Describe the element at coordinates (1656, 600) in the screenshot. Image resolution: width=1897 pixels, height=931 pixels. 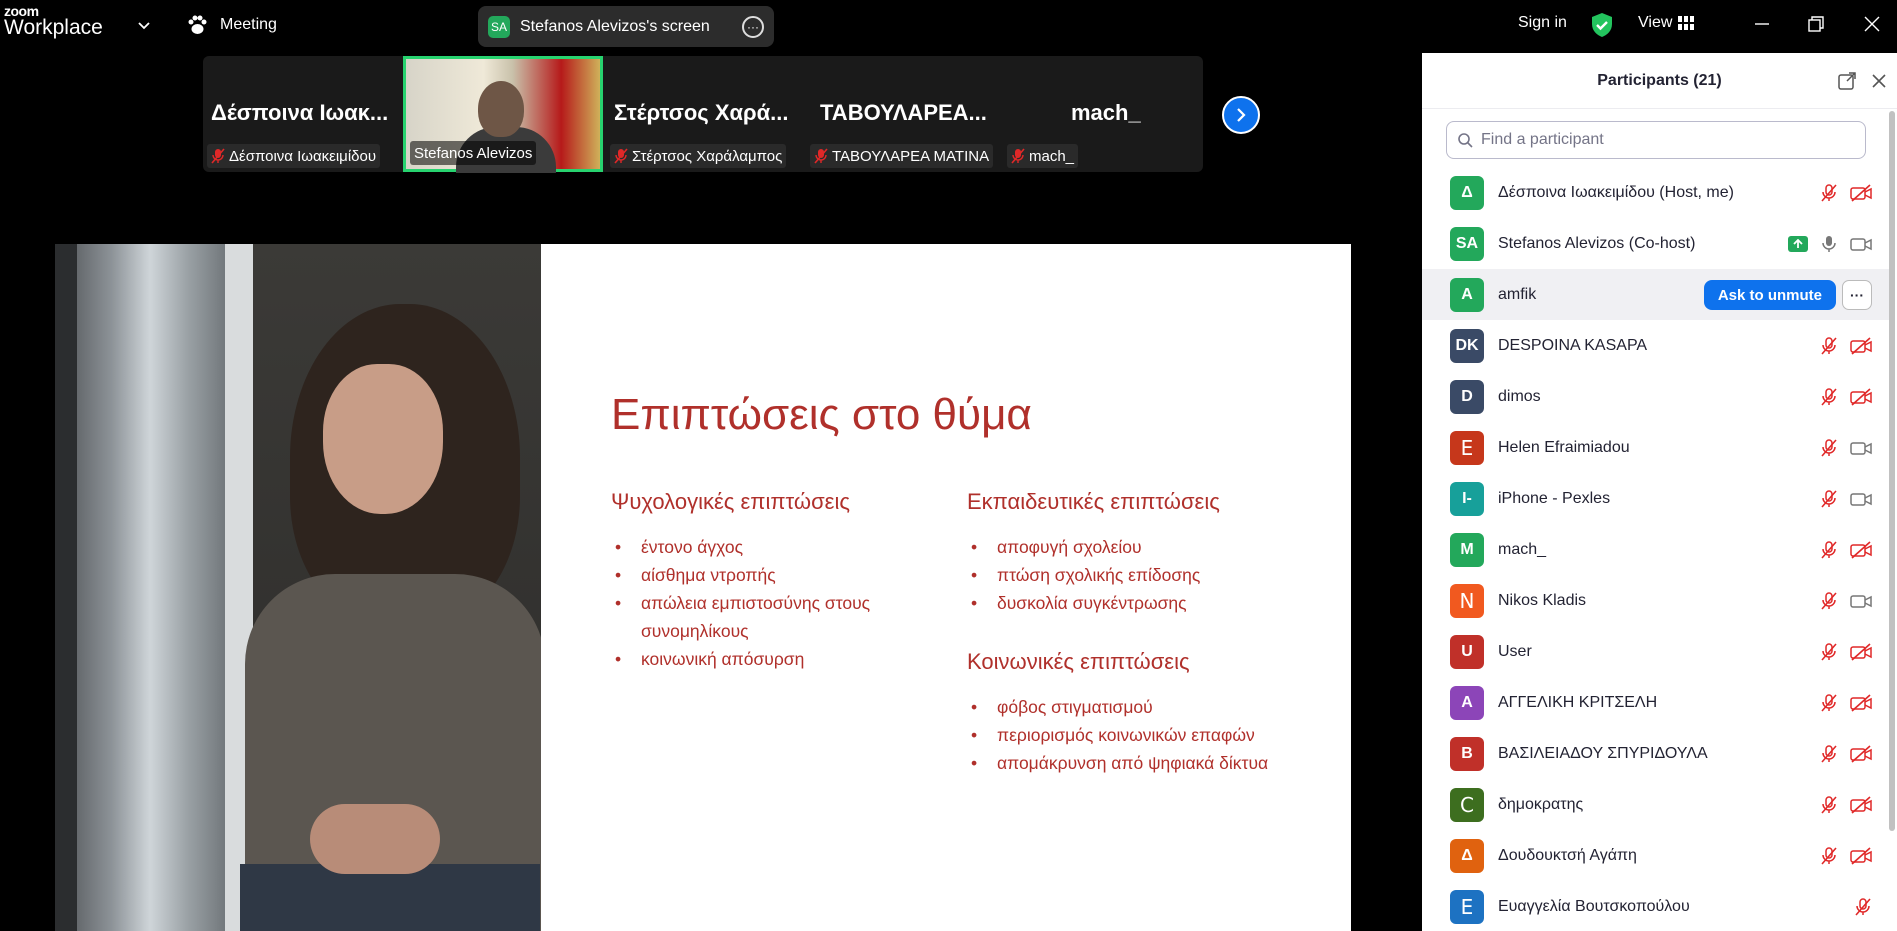
I see `participant-row: N Nikos Kladis` at that location.